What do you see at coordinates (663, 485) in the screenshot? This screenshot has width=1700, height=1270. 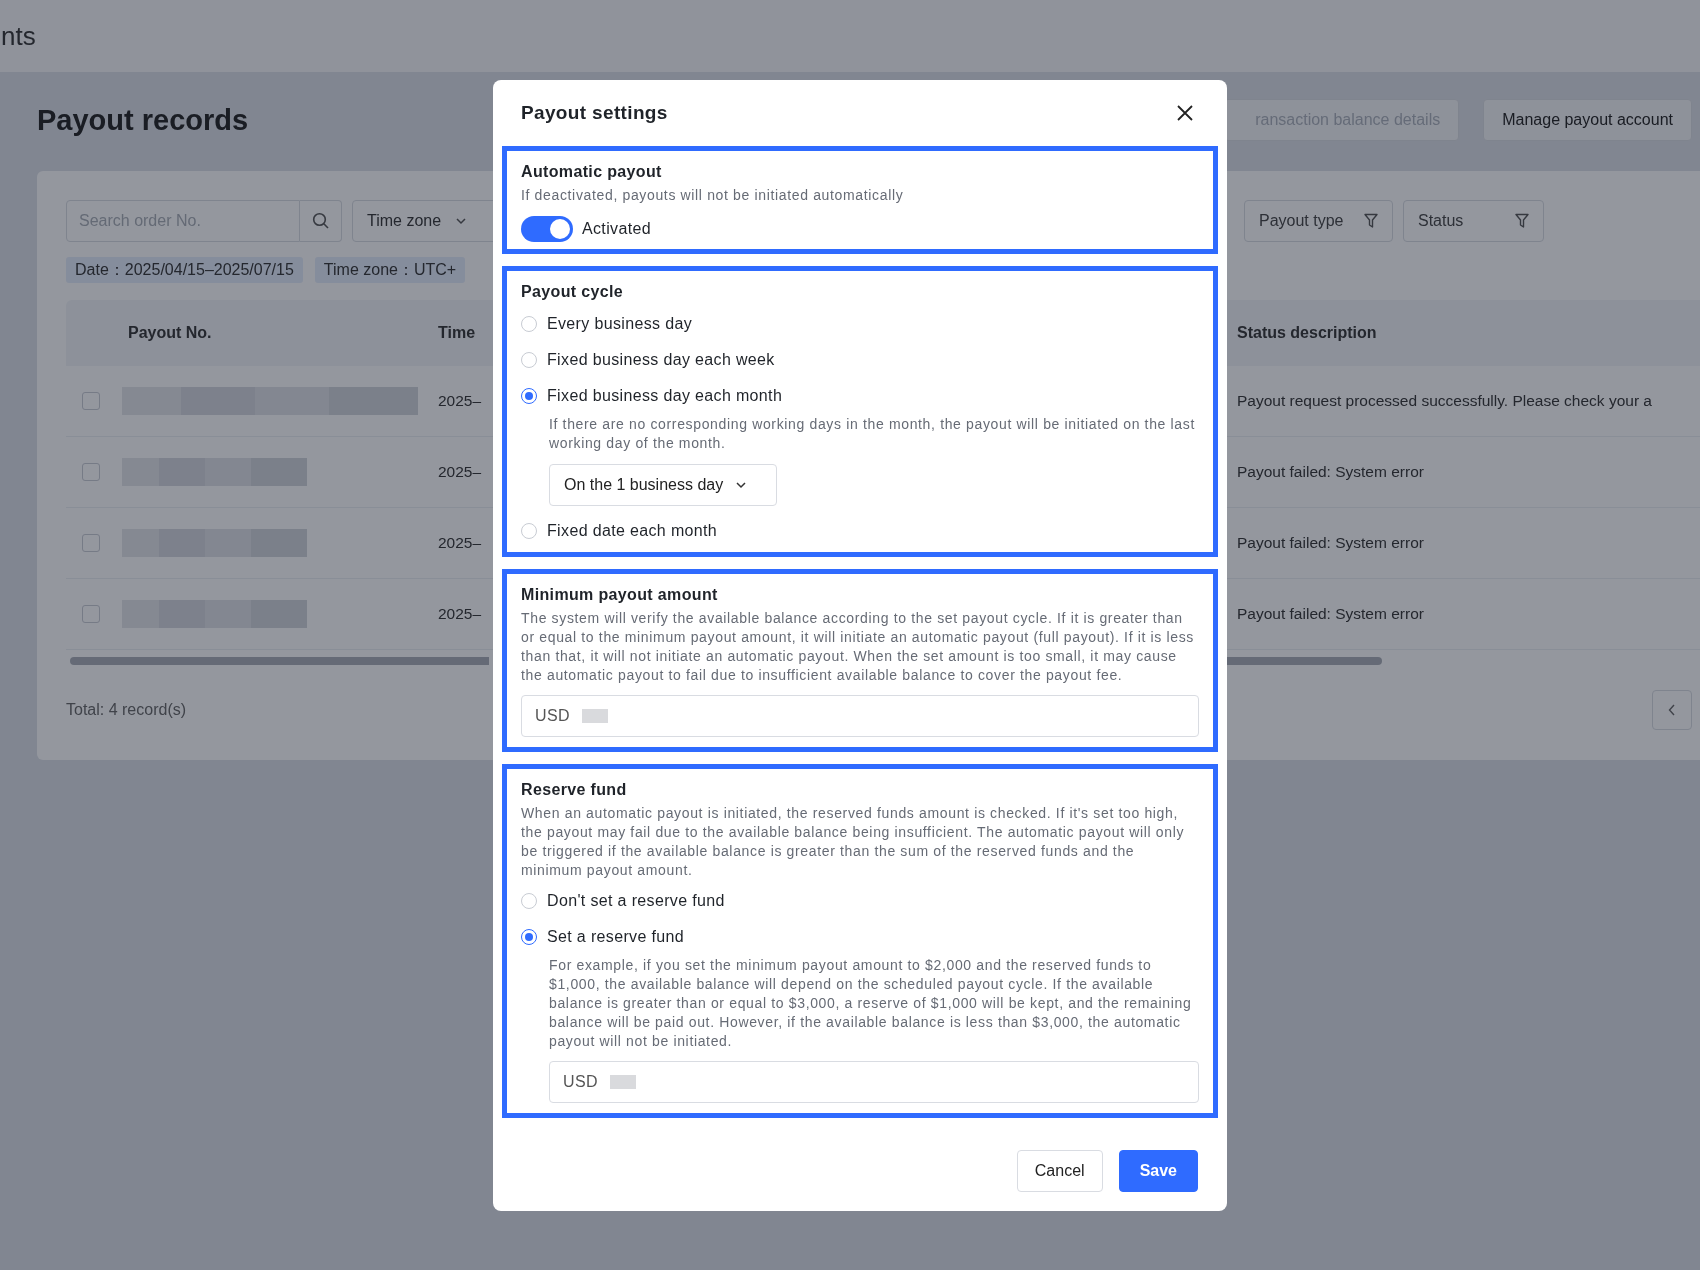 I see `day-select: On the 1 business day` at bounding box center [663, 485].